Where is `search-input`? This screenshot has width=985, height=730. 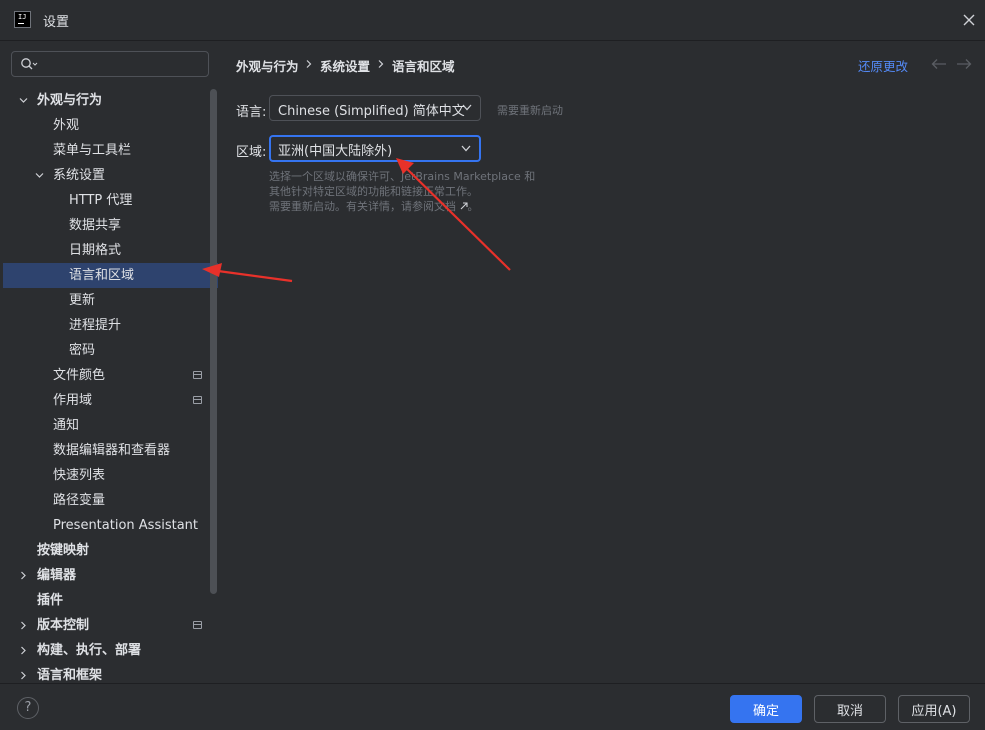 search-input is located at coordinates (119, 64).